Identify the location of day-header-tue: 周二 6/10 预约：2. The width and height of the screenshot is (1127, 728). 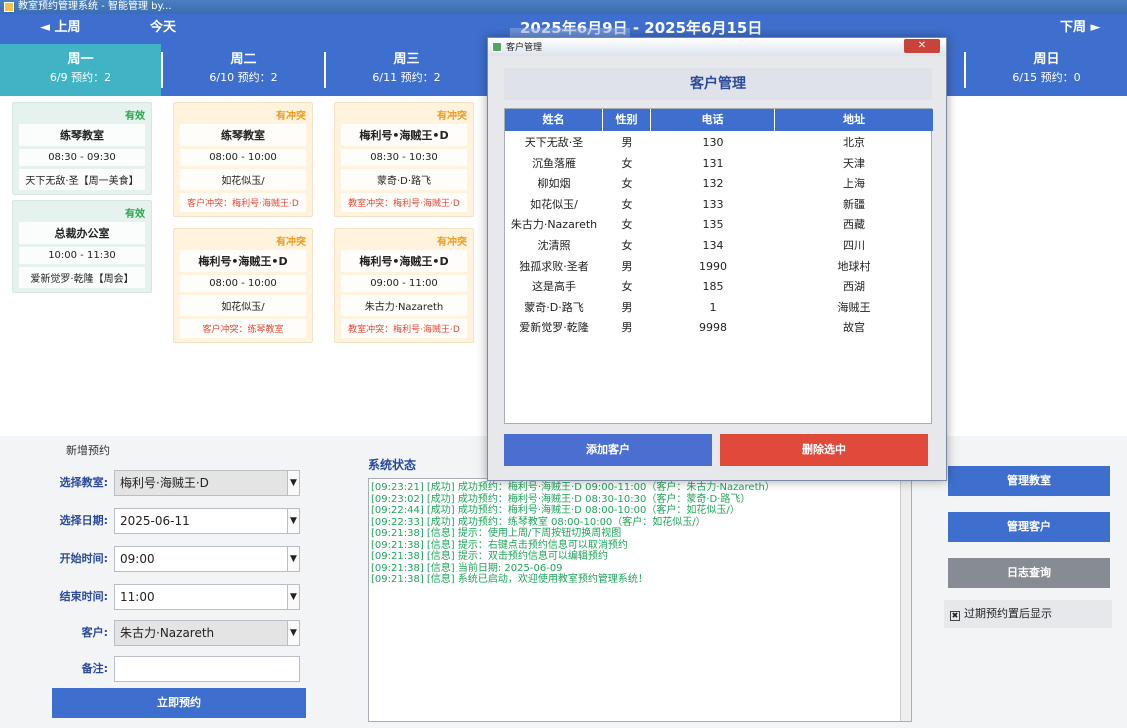
(243, 70).